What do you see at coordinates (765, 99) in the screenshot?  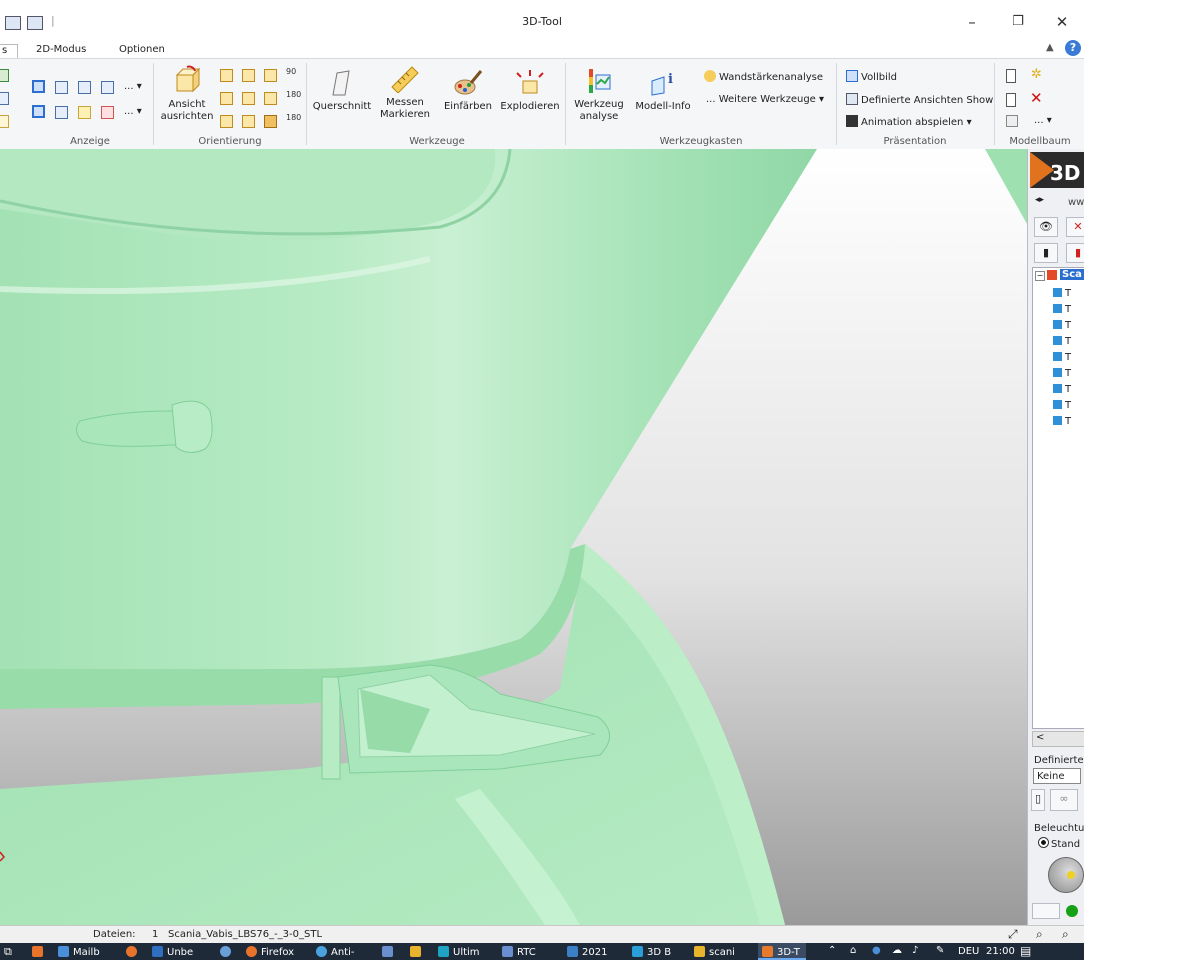 I see `weitere-werkzeuge-dropdown: ... Weitere Werkzeuge ▾` at bounding box center [765, 99].